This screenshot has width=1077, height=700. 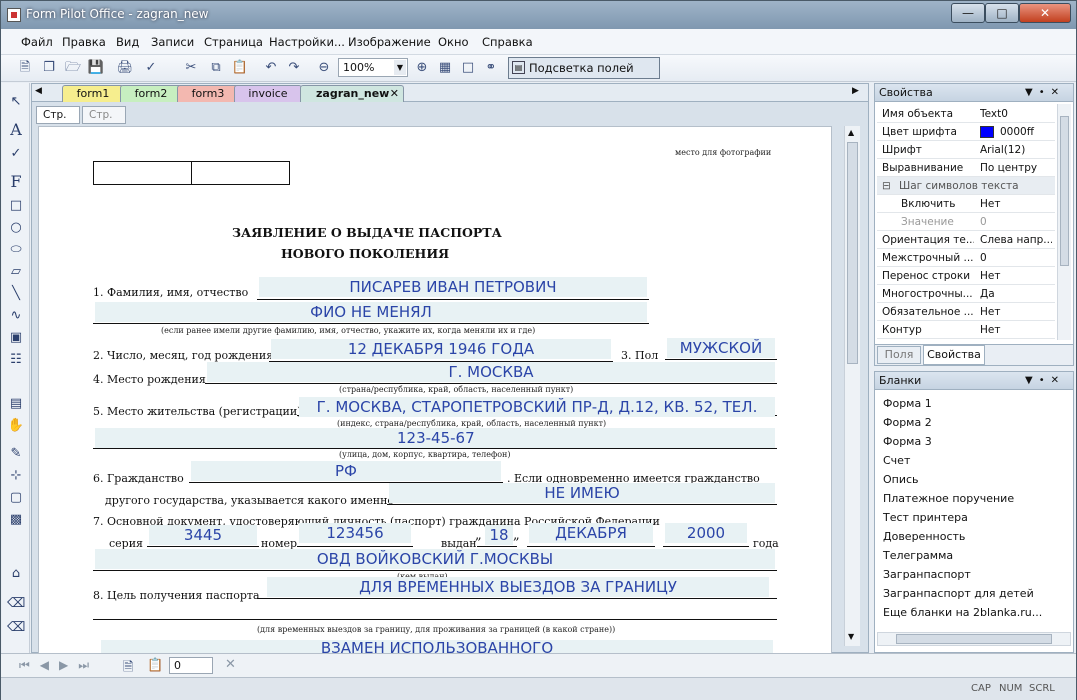 What do you see at coordinates (453, 287) in the screenshot?
I see `field-fio: ПИСАРЕВ ИВАН ПЕТРОВИЧ` at bounding box center [453, 287].